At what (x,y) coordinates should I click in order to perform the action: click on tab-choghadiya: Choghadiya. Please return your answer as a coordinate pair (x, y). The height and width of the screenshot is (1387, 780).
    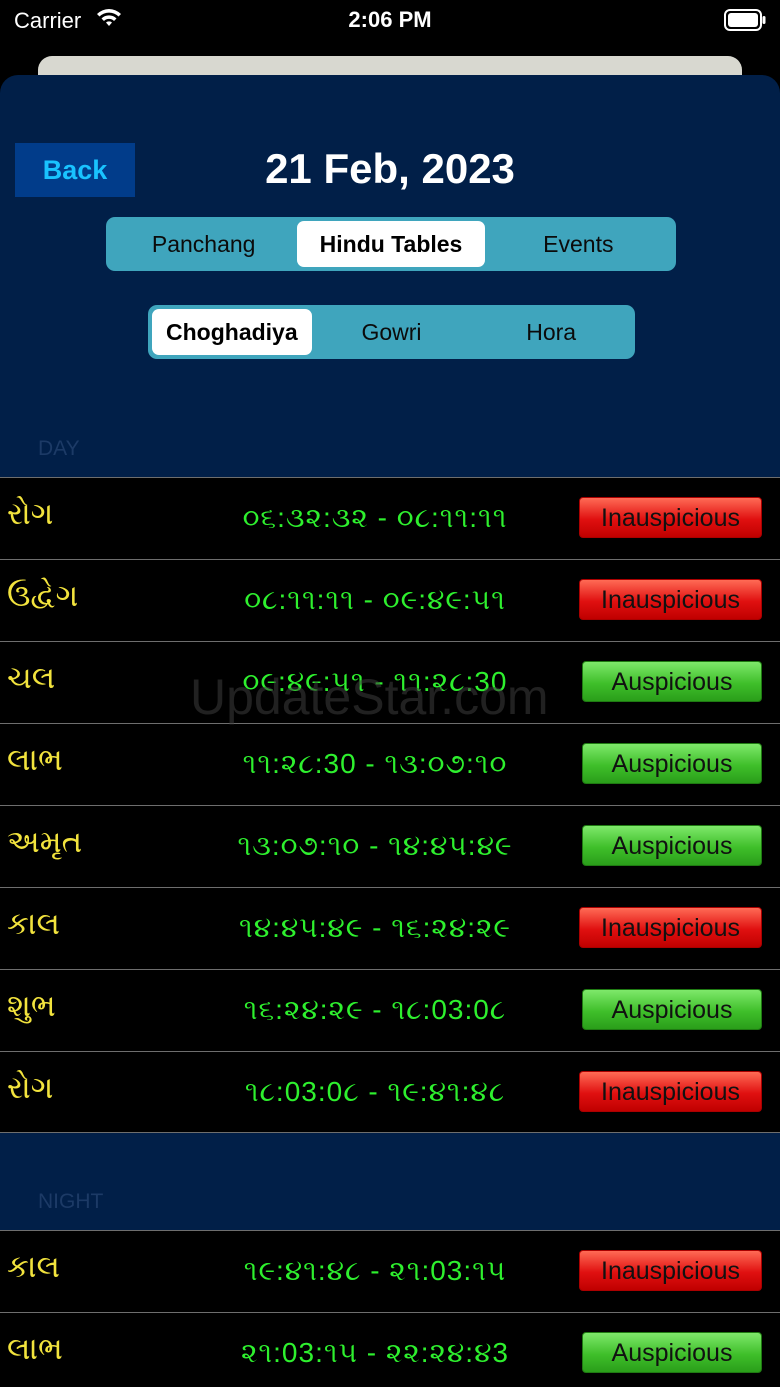
    Looking at the image, I should click on (232, 332).